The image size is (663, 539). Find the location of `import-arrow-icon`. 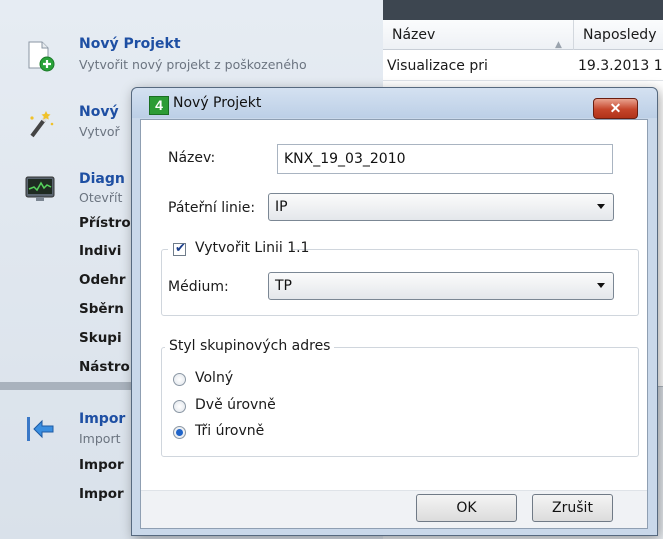

import-arrow-icon is located at coordinates (40, 429).